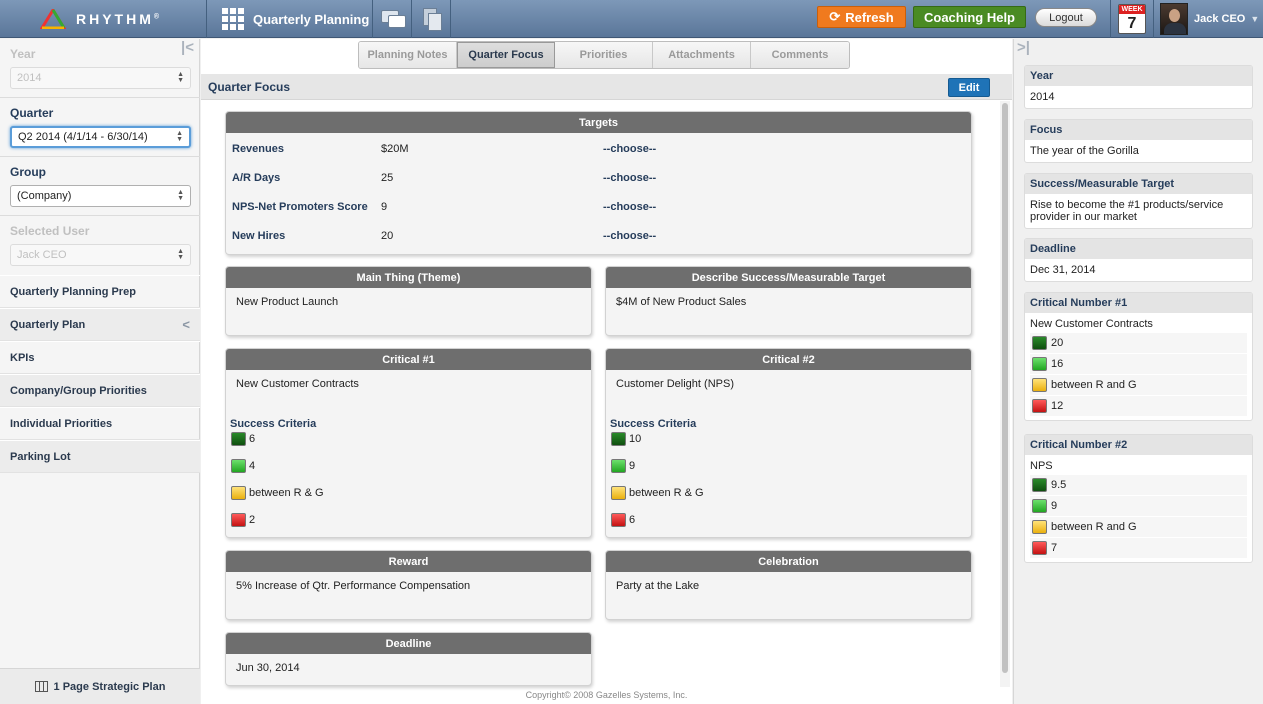  Describe the element at coordinates (788, 585) in the screenshot. I see `celebration-card: Celebration Party at the Lake` at that location.